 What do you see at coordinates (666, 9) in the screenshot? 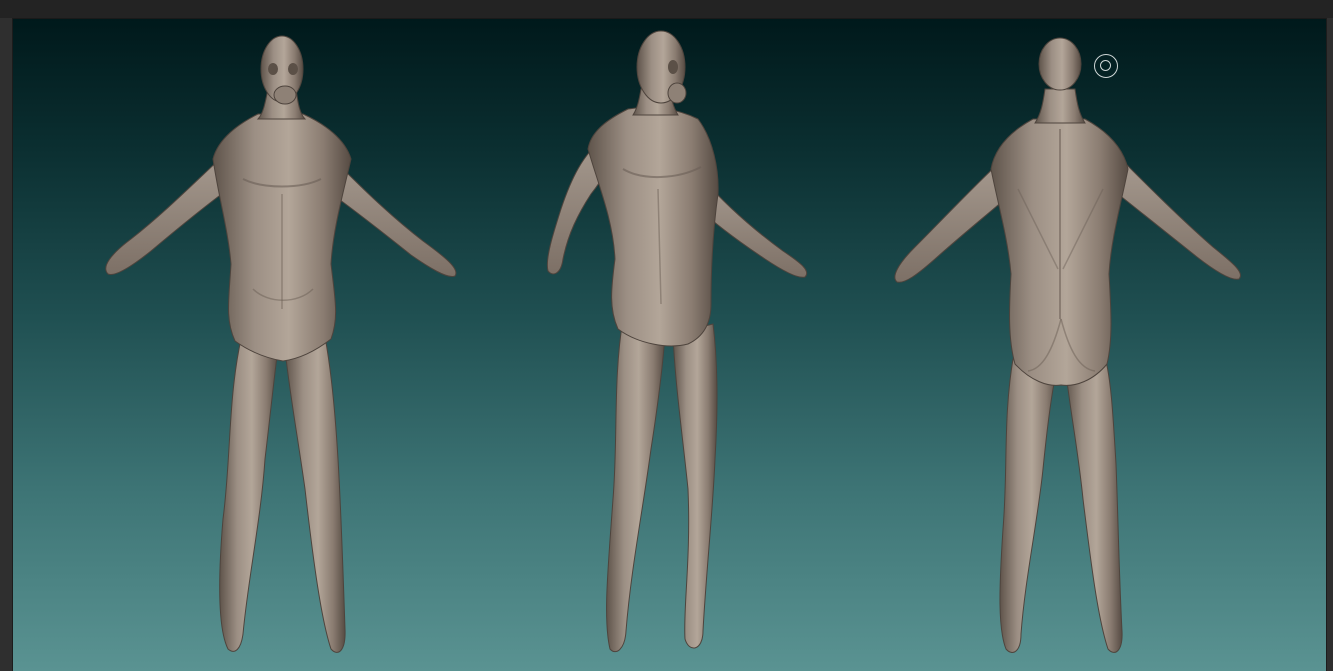
I see `top-toolbar` at bounding box center [666, 9].